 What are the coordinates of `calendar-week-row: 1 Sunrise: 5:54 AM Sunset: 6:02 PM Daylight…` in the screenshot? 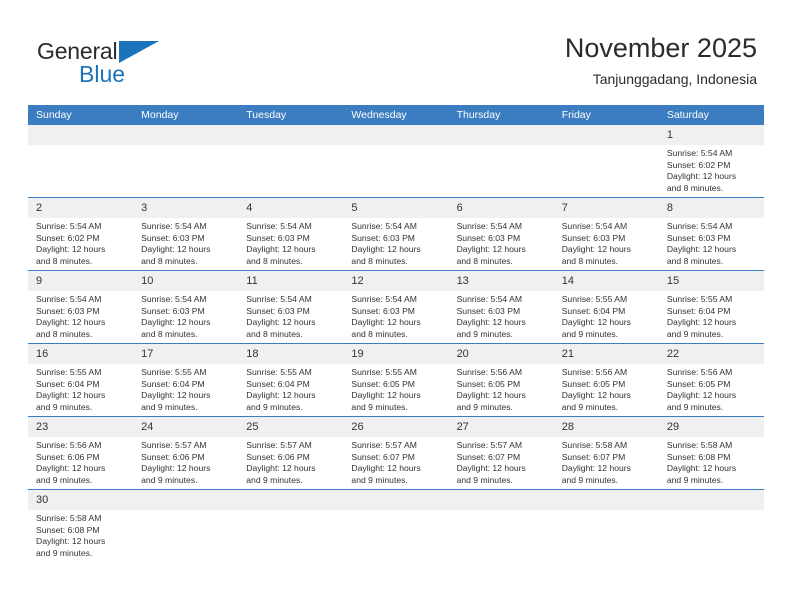 It's located at (396, 161).